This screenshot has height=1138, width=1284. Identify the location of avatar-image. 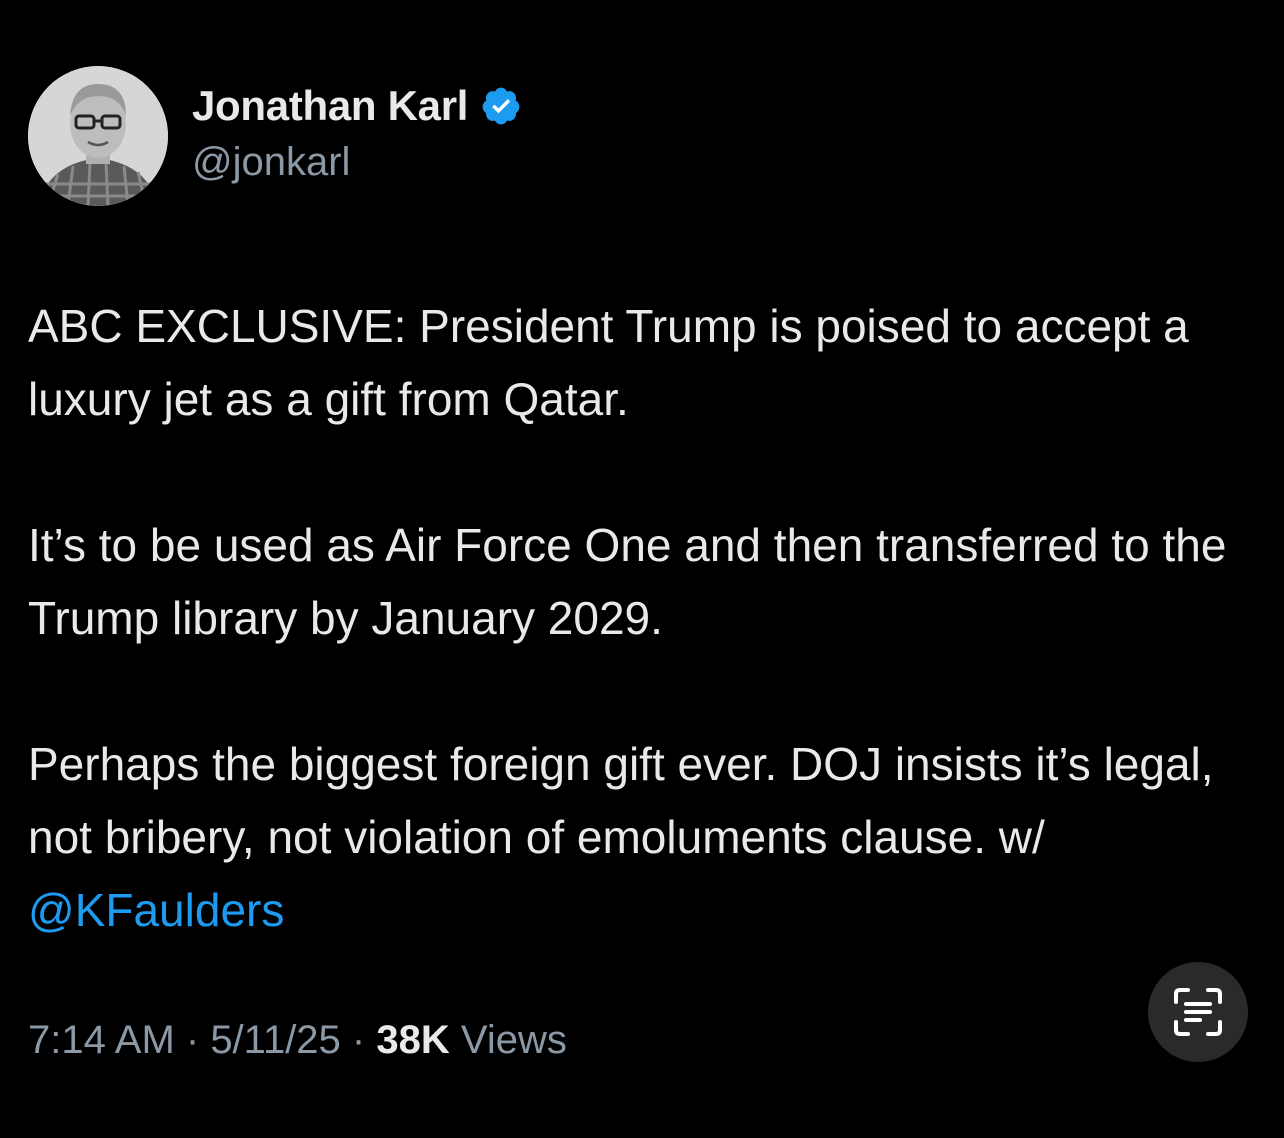
(98, 136).